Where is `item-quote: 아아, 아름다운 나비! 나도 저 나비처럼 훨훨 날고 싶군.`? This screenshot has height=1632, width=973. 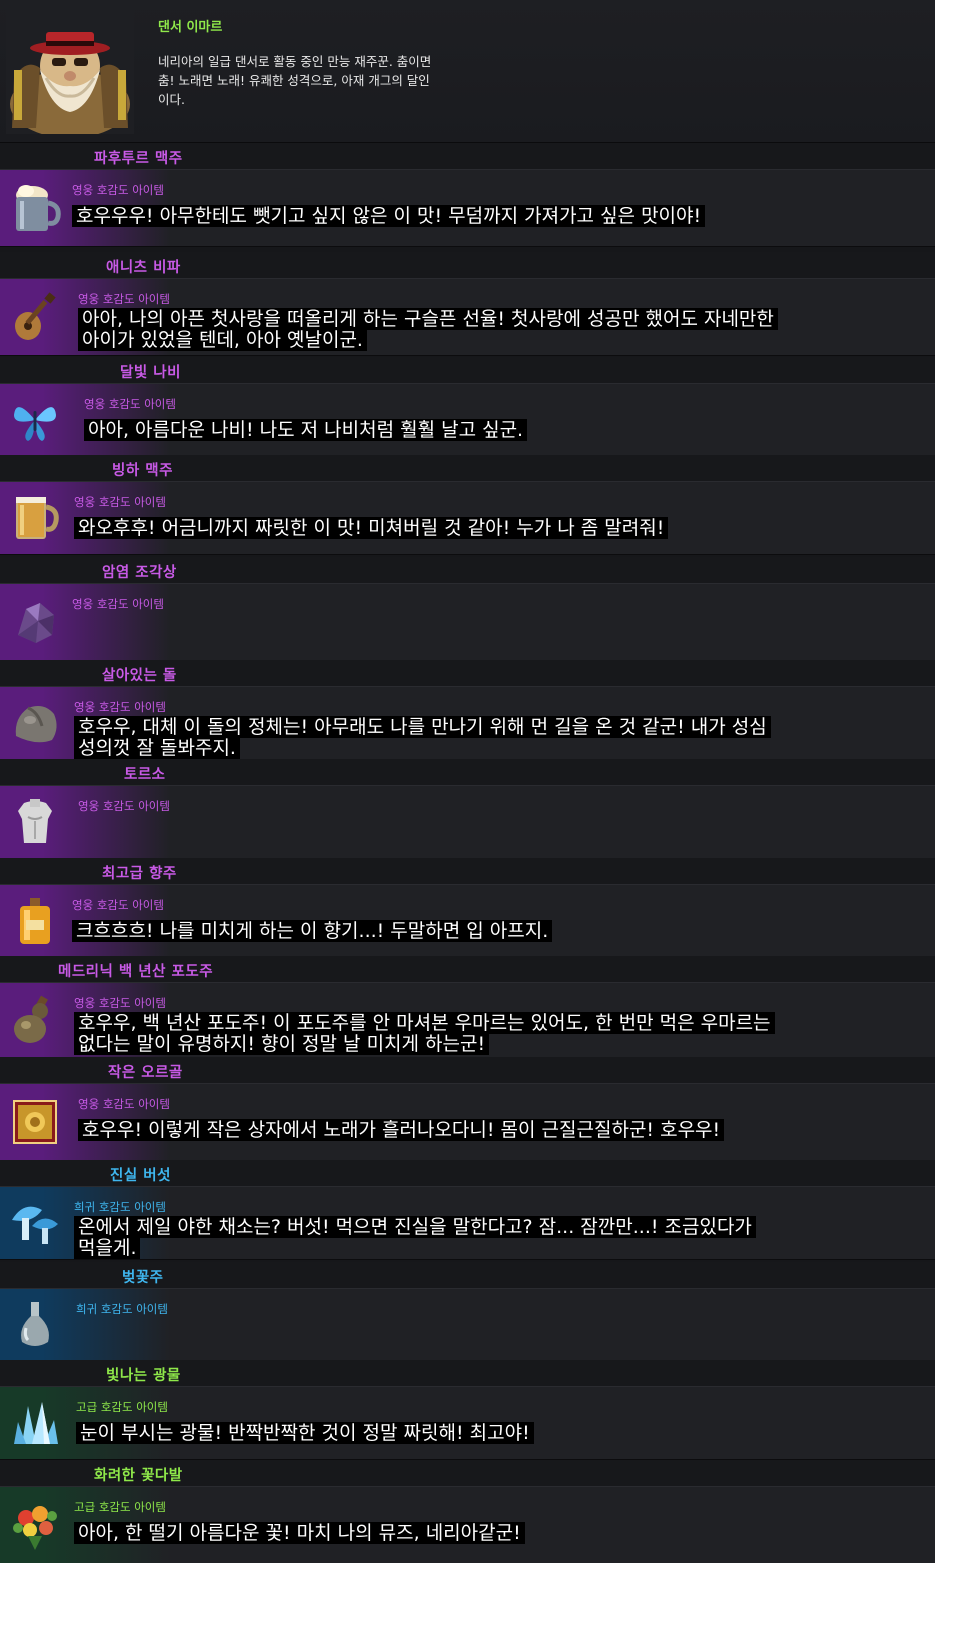
item-quote: 아아, 아름다운 나비! 나도 저 나비처럼 훨훨 날고 싶군. is located at coordinates (306, 430).